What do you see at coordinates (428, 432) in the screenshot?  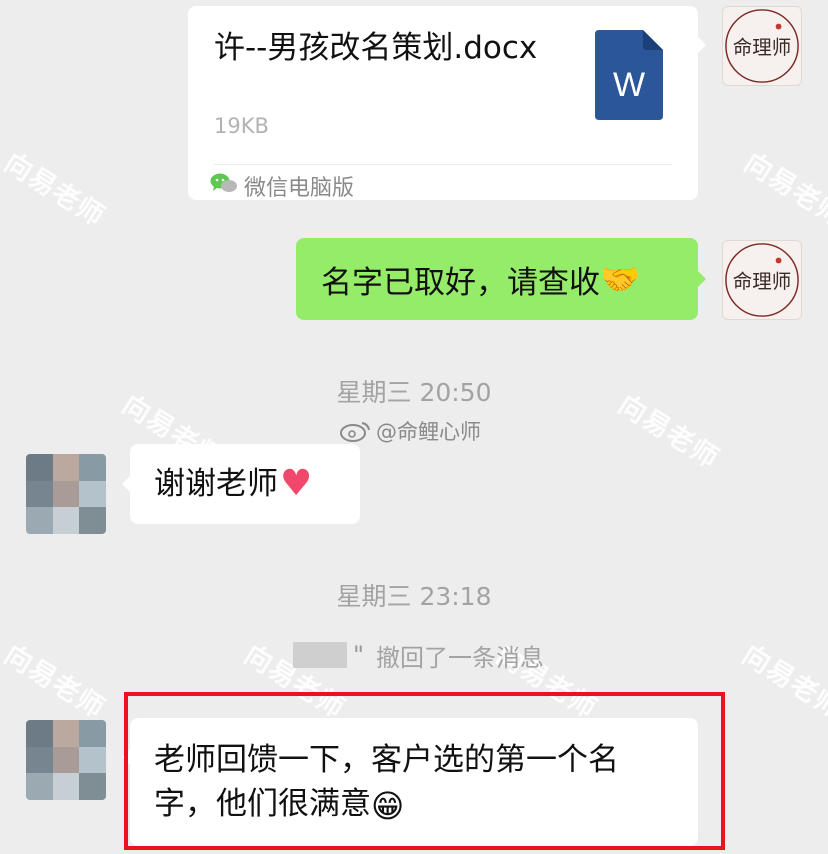 I see `weibo-handle: @命鲤心师` at bounding box center [428, 432].